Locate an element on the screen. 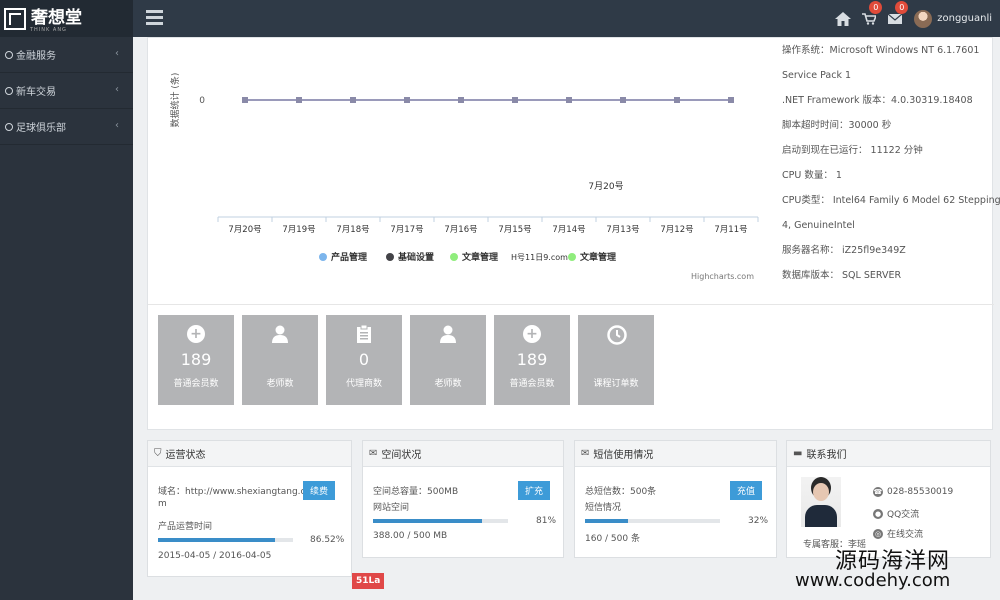  sms-percent: 32% is located at coordinates (758, 521).